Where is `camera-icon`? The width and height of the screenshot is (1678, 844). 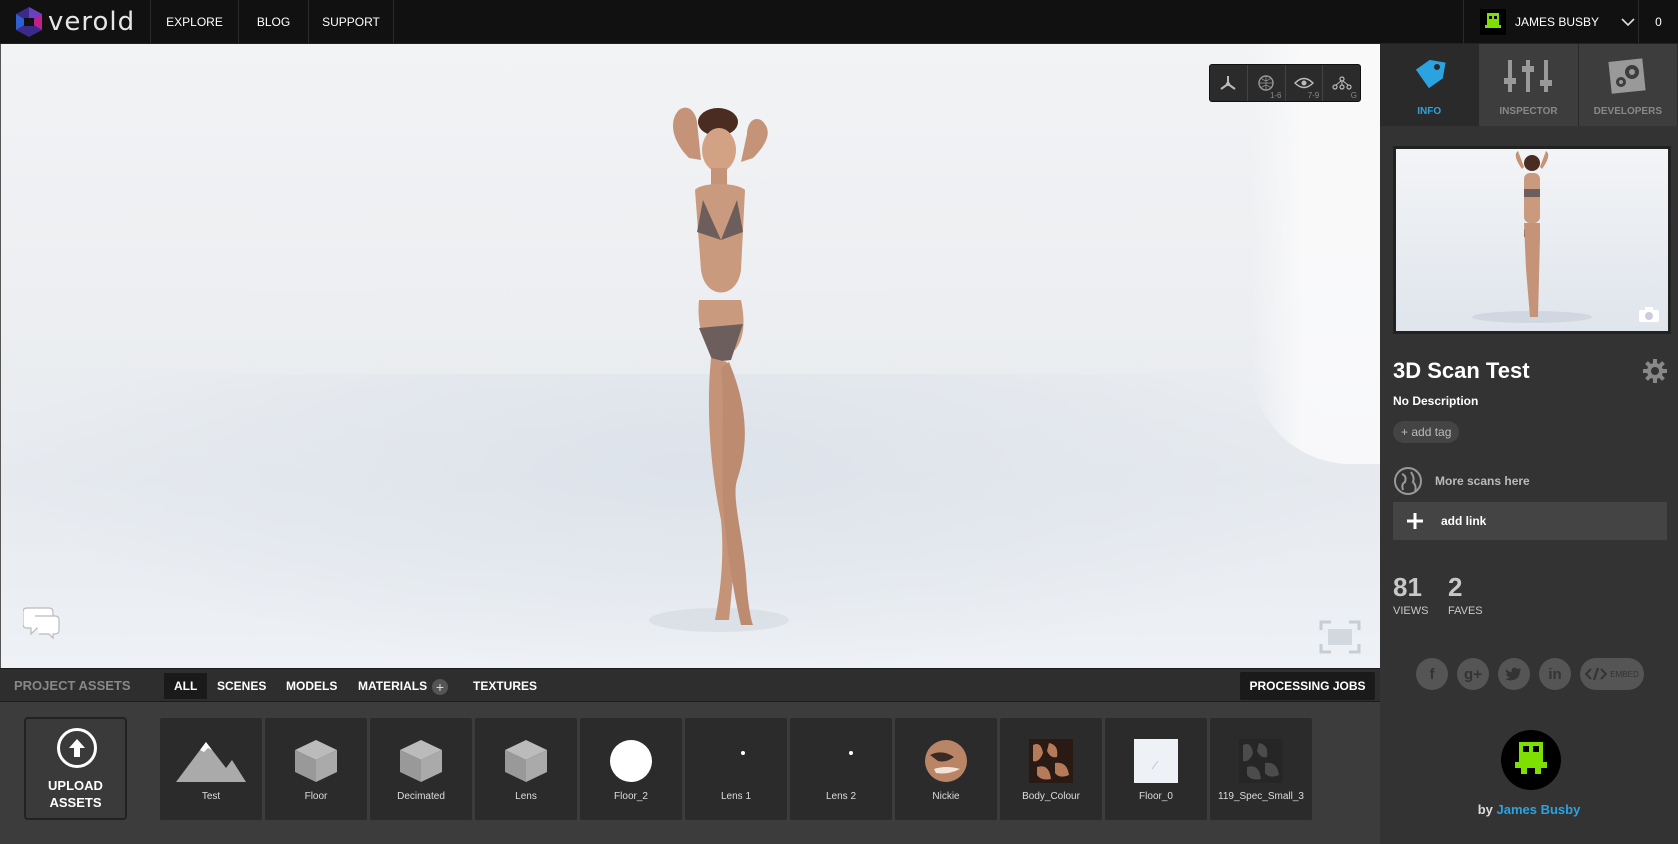 camera-icon is located at coordinates (1649, 315).